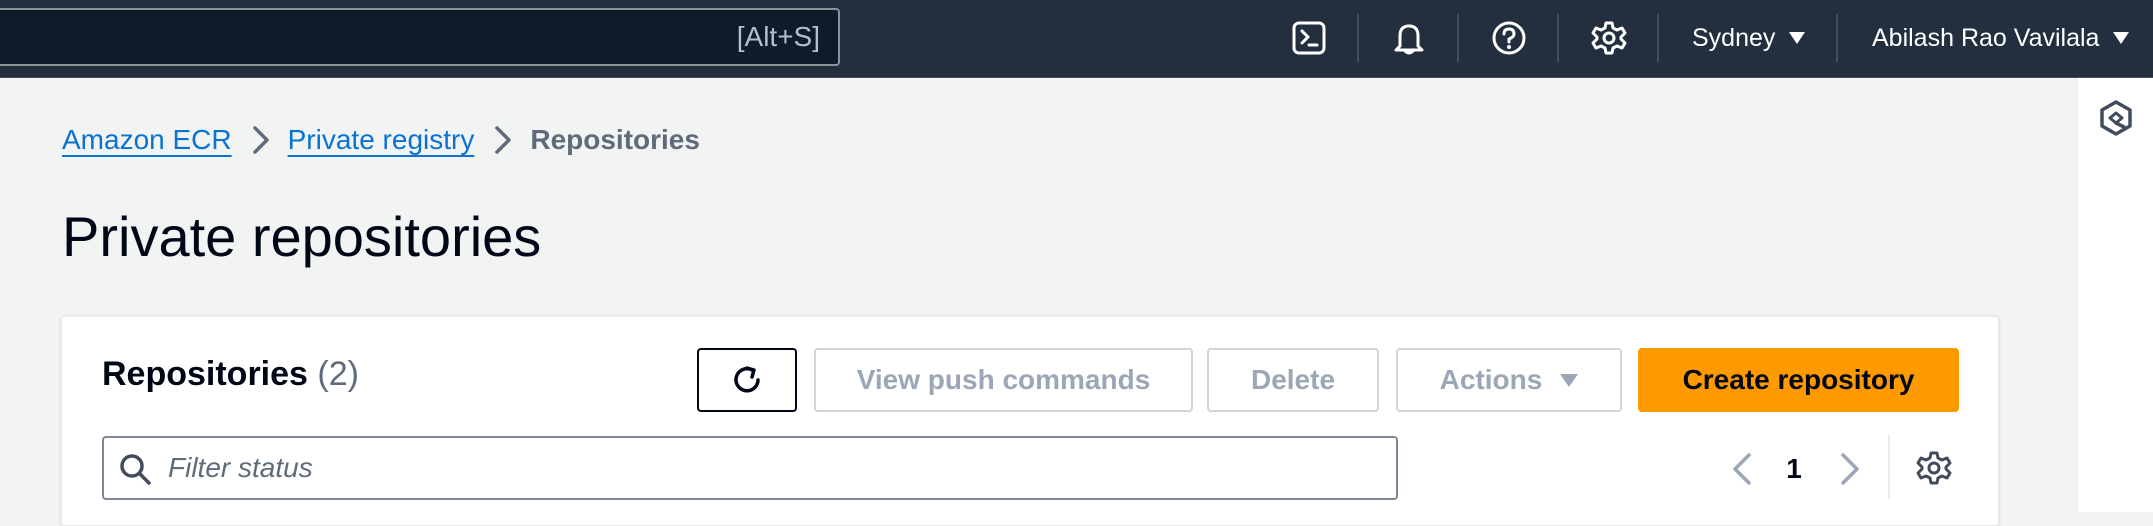 The width and height of the screenshot is (2153, 526). What do you see at coordinates (1491, 379) in the screenshot?
I see `actions-label: Actions` at bounding box center [1491, 379].